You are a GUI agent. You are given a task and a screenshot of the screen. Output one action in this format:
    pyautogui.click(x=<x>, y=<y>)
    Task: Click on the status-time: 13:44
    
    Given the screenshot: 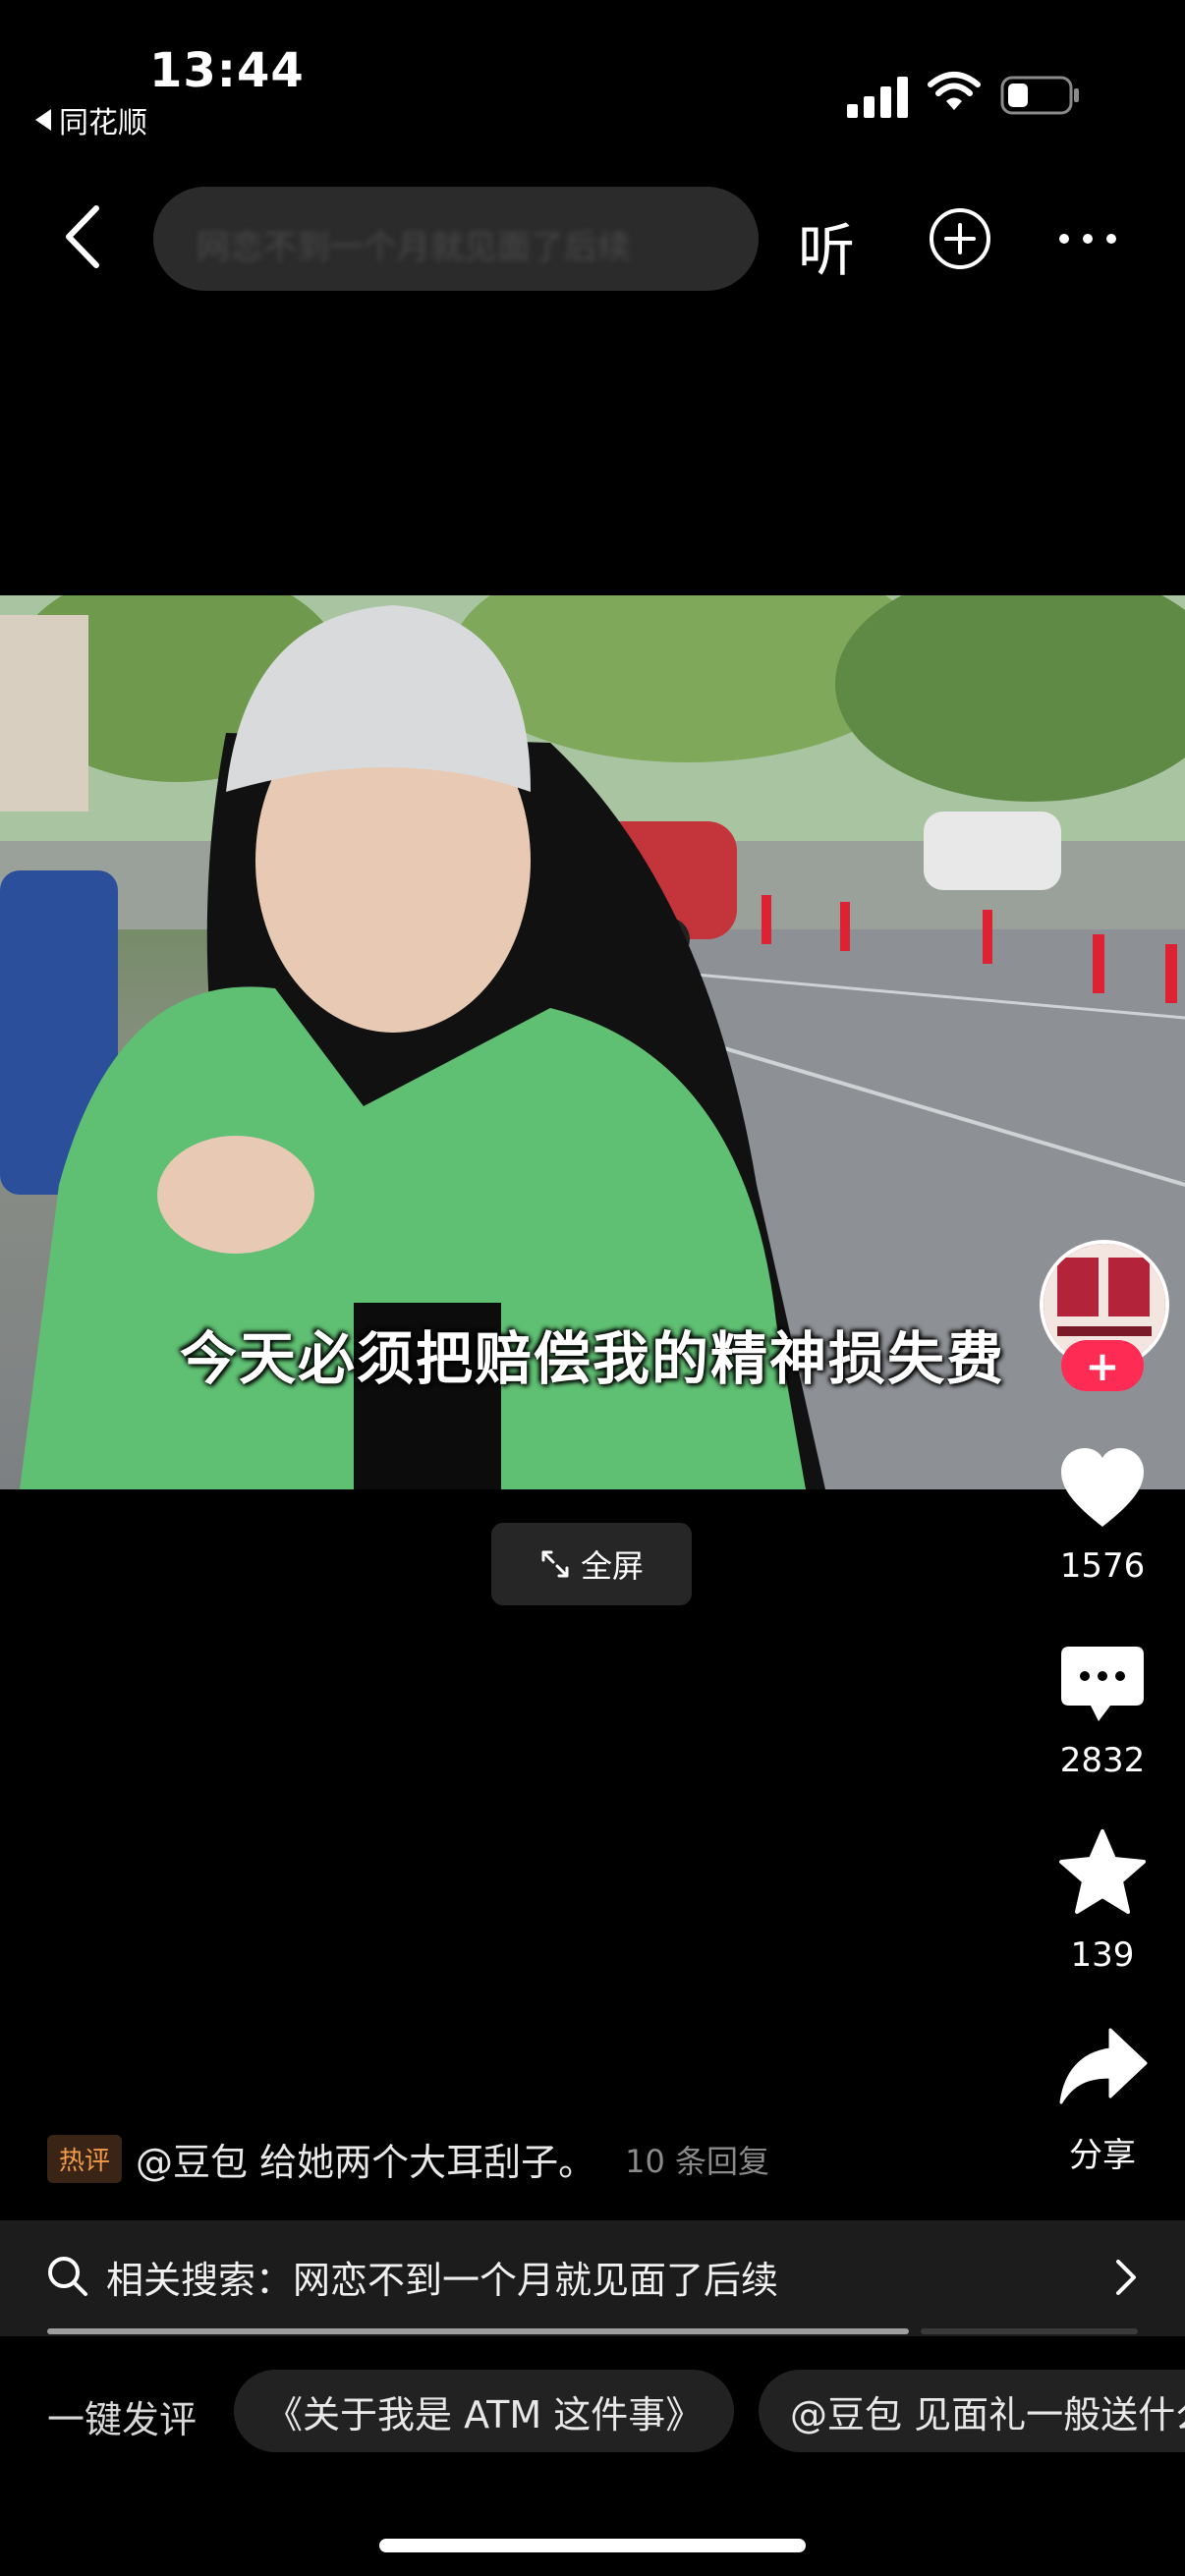 What is the action you would take?
    pyautogui.click(x=227, y=70)
    